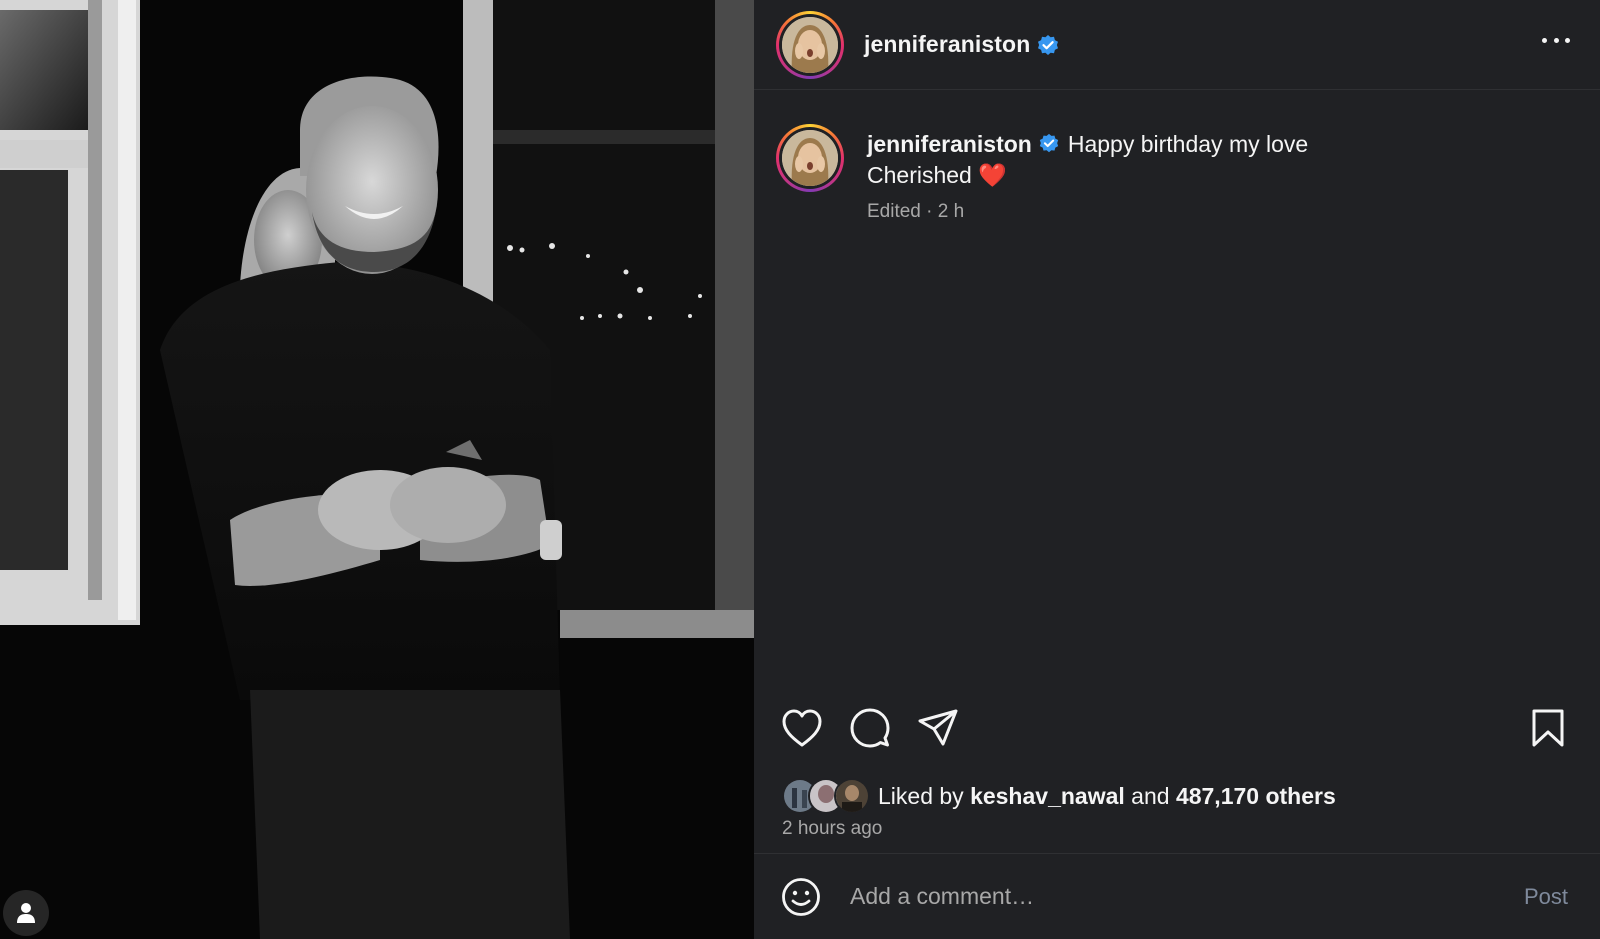 The image size is (1600, 939). Describe the element at coordinates (947, 44) in the screenshot. I see `header-username-text: jenniferaniston` at that location.